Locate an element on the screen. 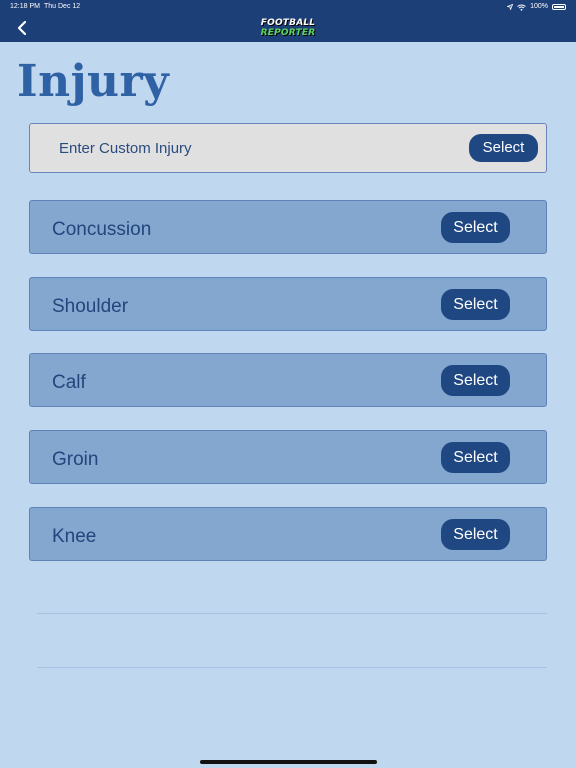 The image size is (576, 768). injury-row-calf: Calf Select is located at coordinates (288, 380).